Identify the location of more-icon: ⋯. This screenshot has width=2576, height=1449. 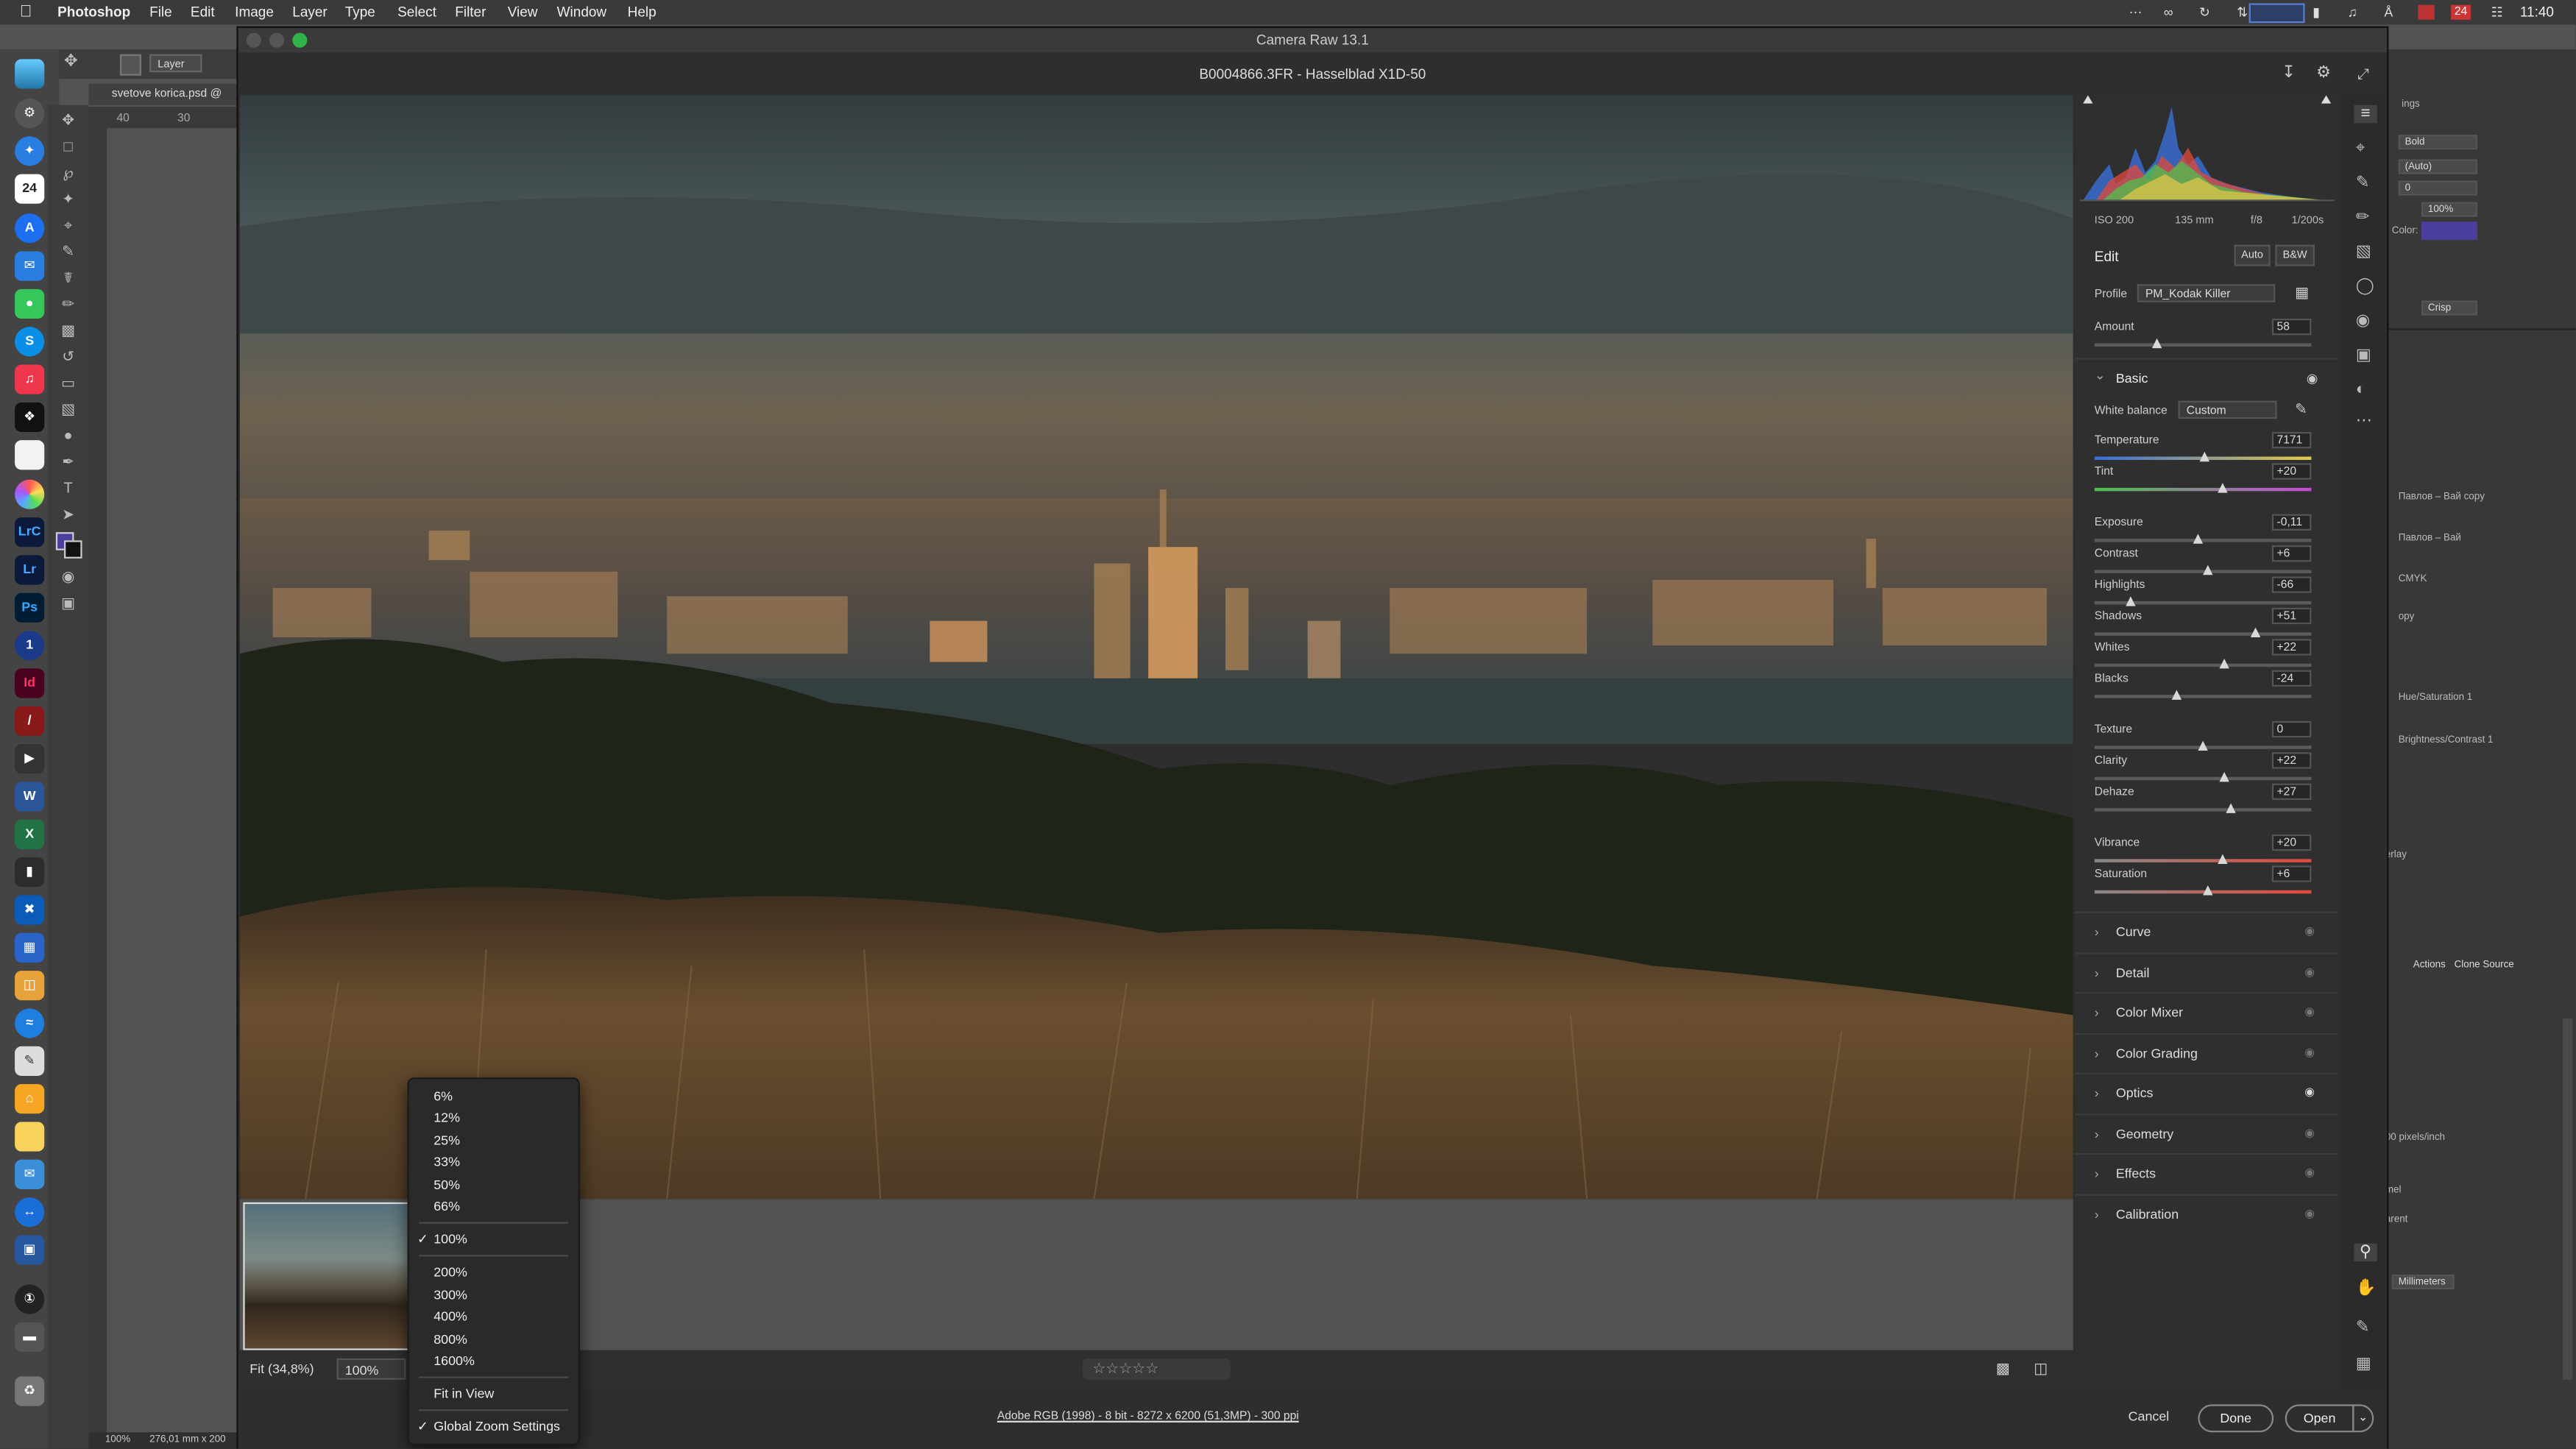
(2135, 12).